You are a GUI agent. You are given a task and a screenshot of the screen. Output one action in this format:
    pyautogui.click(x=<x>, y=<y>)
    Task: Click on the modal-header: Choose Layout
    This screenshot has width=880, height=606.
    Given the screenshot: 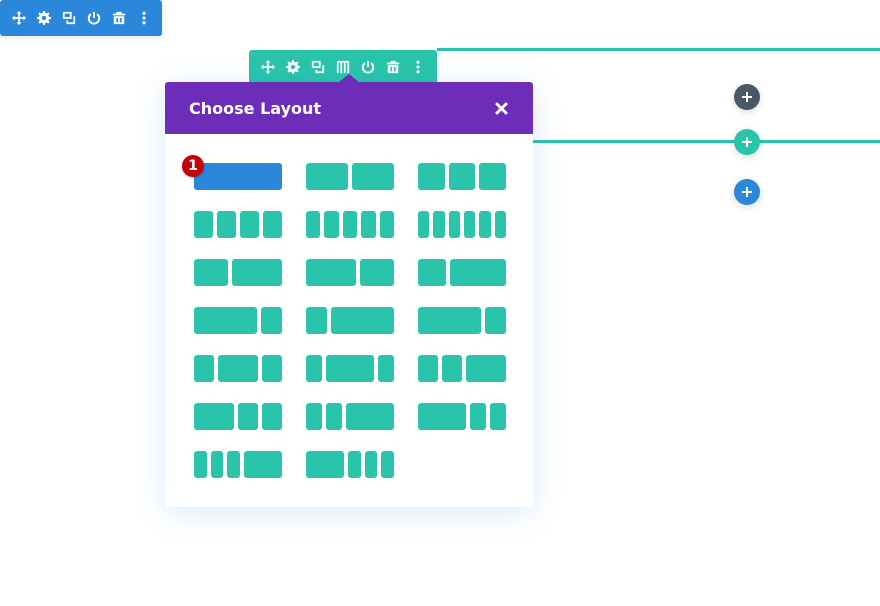 What is the action you would take?
    pyautogui.click(x=349, y=104)
    